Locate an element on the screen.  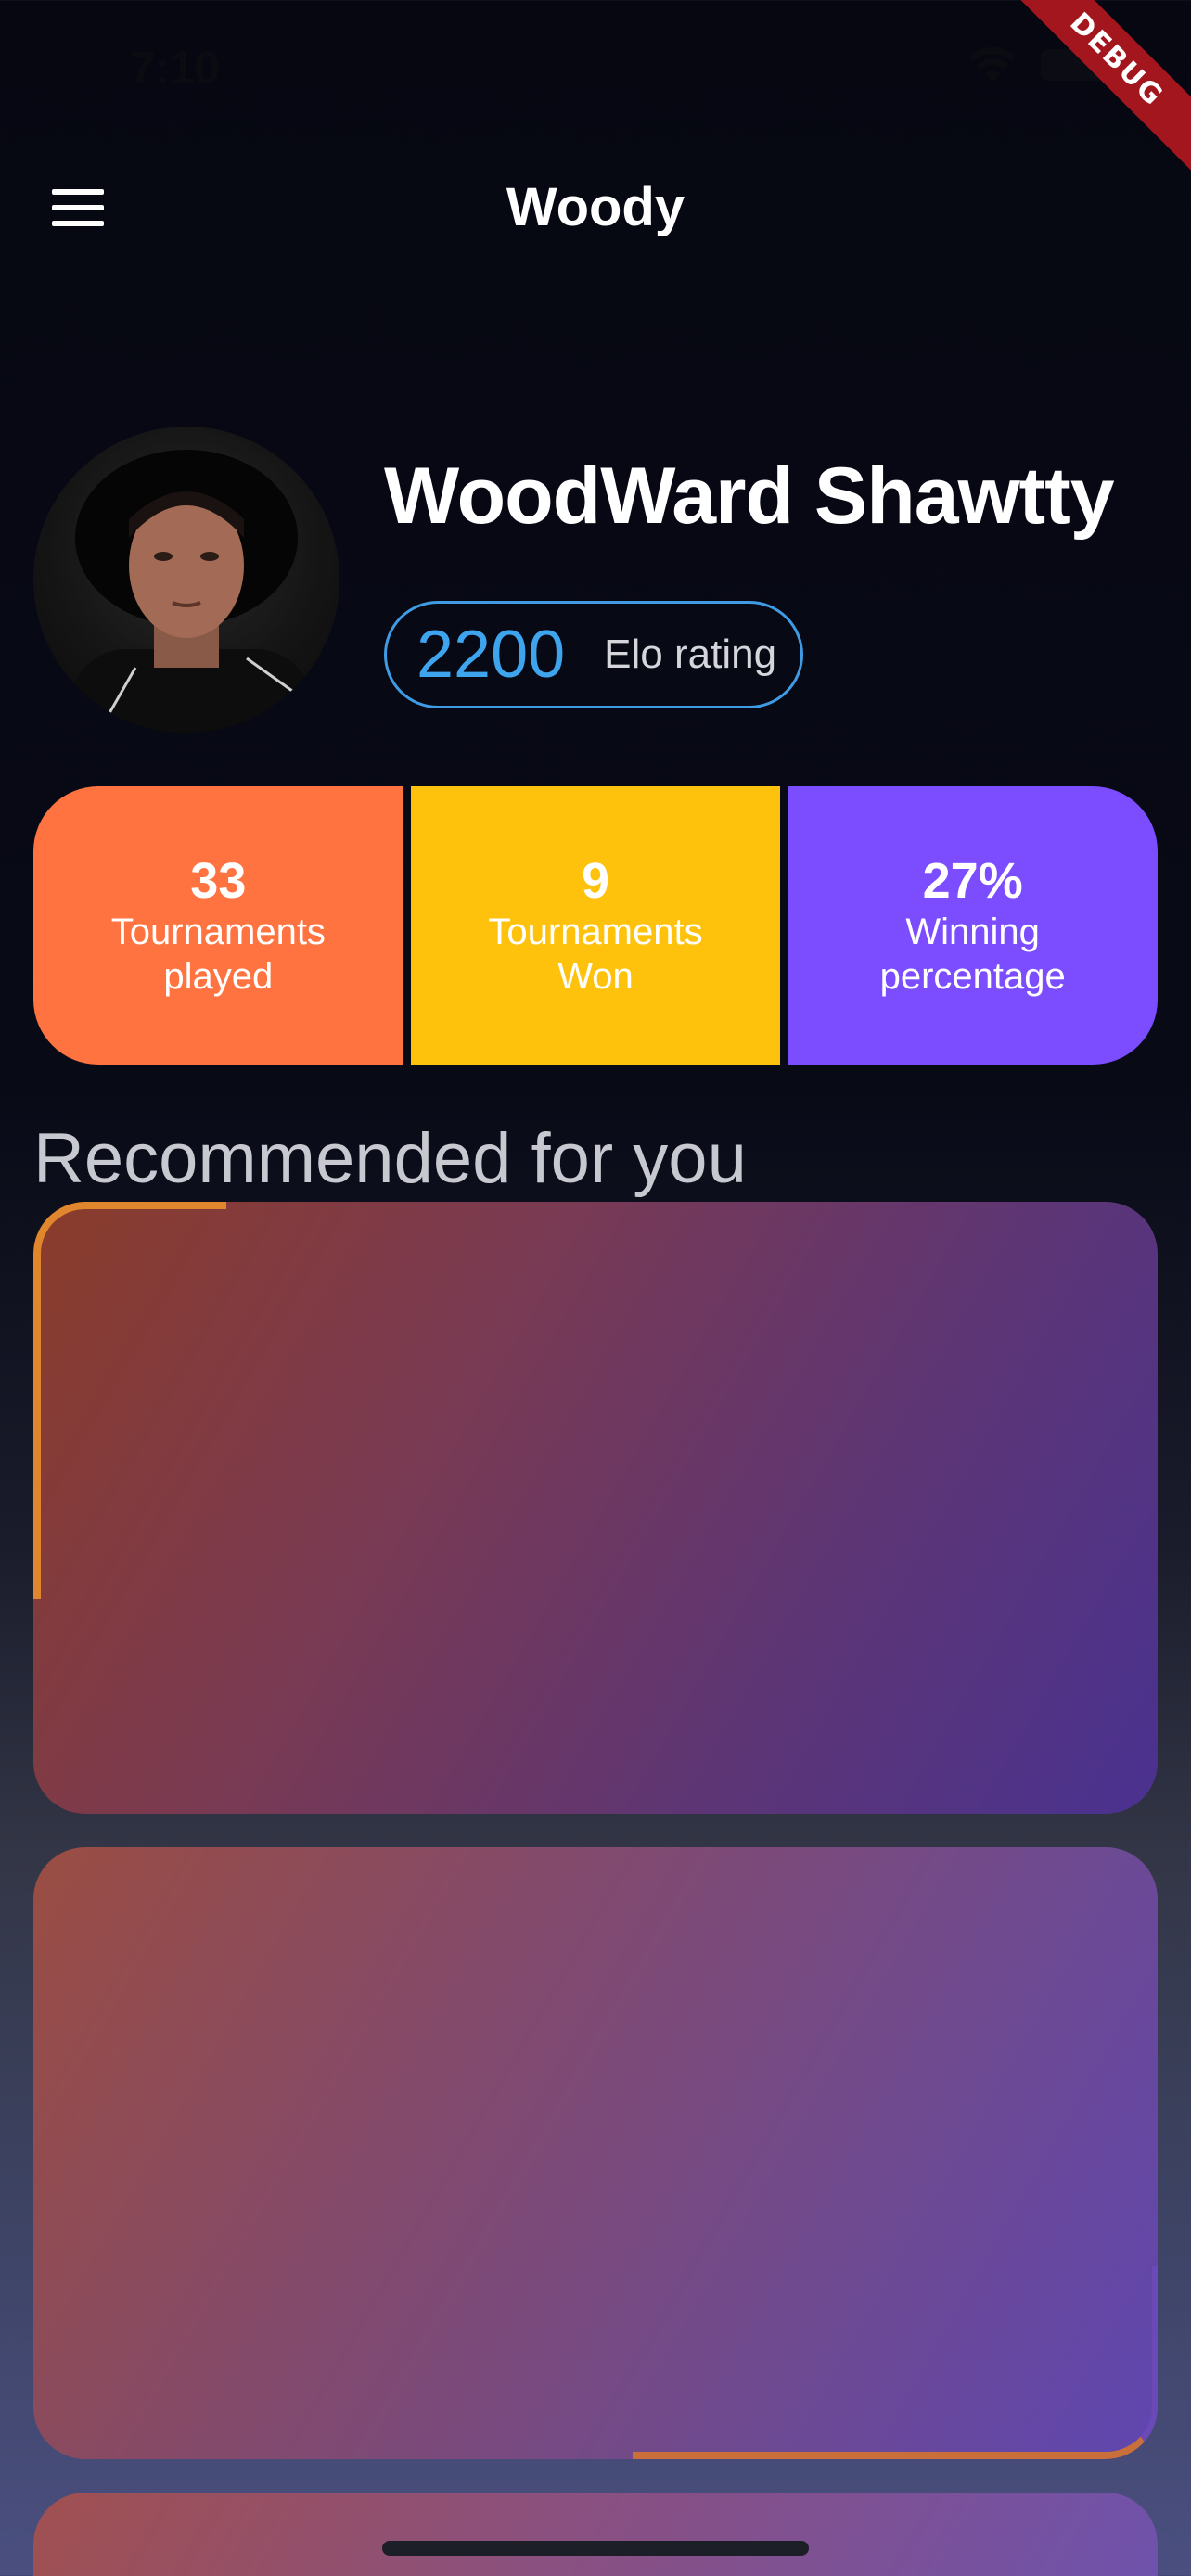
status-time: 7:10 is located at coordinates (175, 68).